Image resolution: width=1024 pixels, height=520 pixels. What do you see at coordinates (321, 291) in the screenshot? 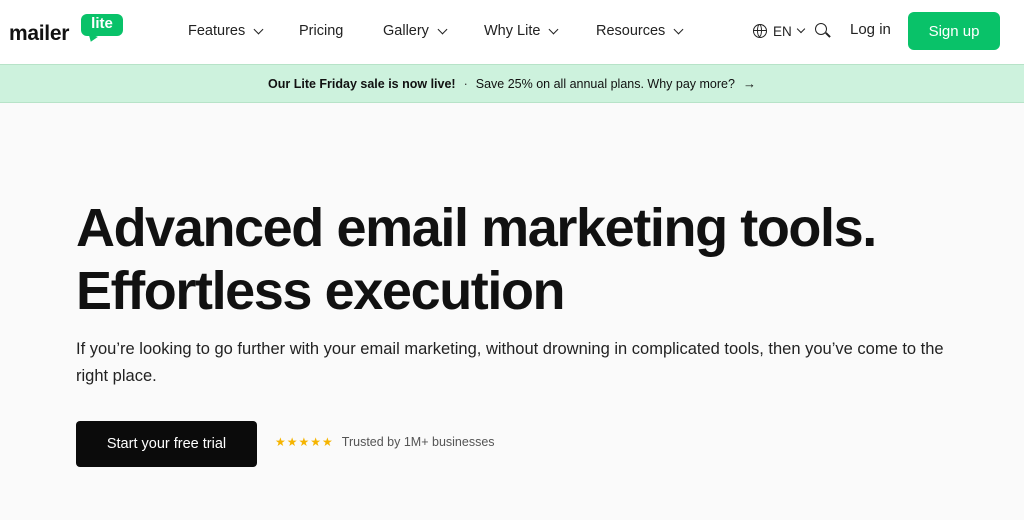
I see `headline-line-2: Effortless execution` at bounding box center [321, 291].